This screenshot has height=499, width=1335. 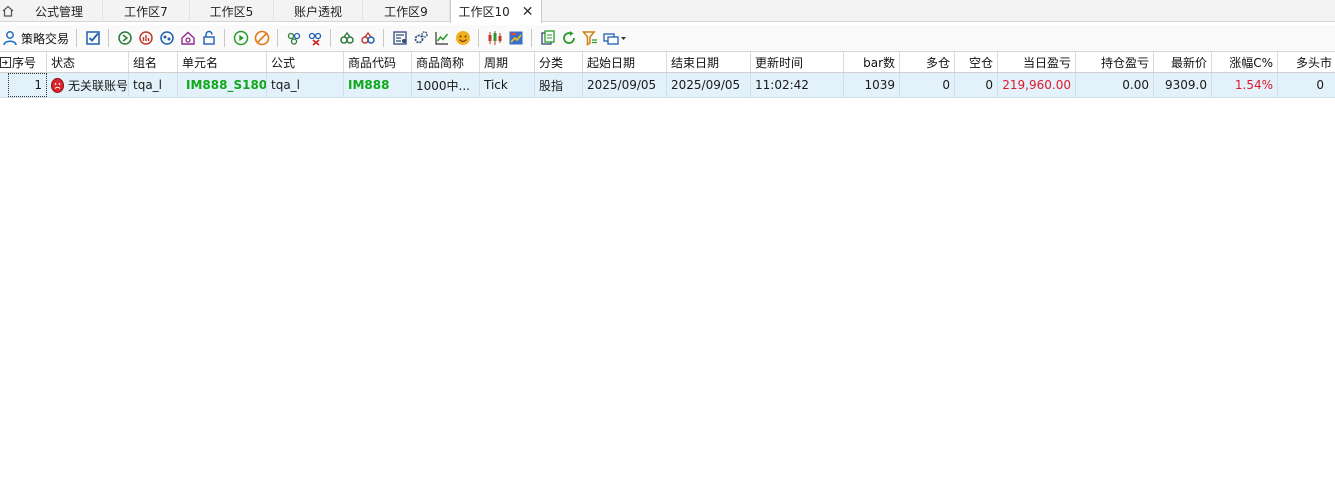 I want to click on candlestick-icon, so click(x=494, y=38).